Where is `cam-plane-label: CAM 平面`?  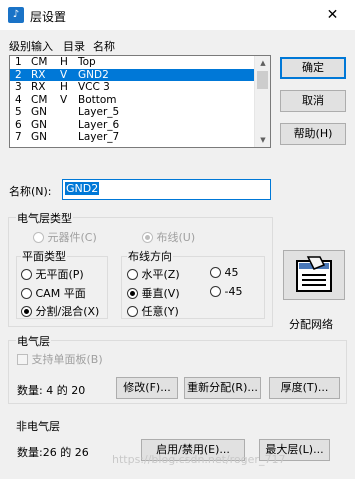
cam-plane-label: CAM 平面 is located at coordinates (60, 293).